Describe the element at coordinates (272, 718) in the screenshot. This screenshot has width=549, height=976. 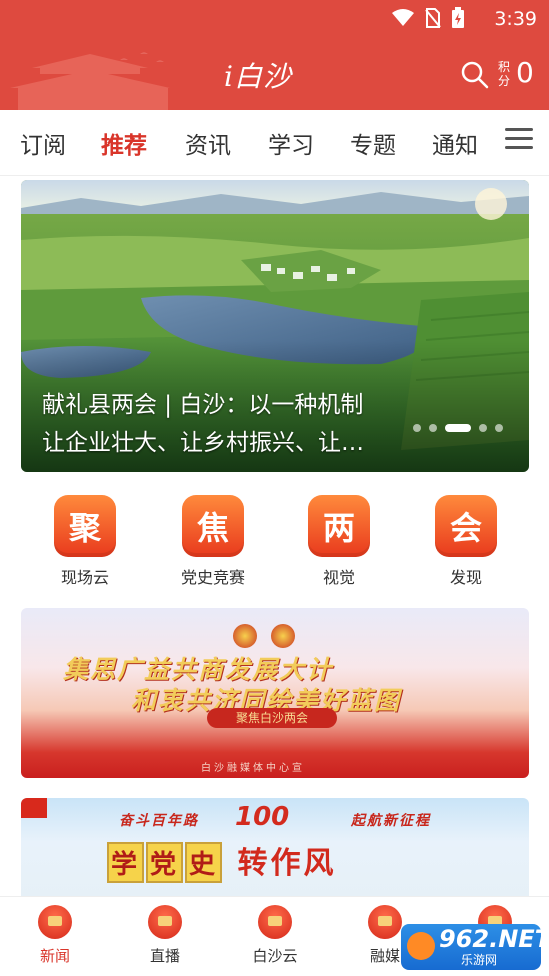
I see `promo-tag: 聚焦白沙两会` at that location.